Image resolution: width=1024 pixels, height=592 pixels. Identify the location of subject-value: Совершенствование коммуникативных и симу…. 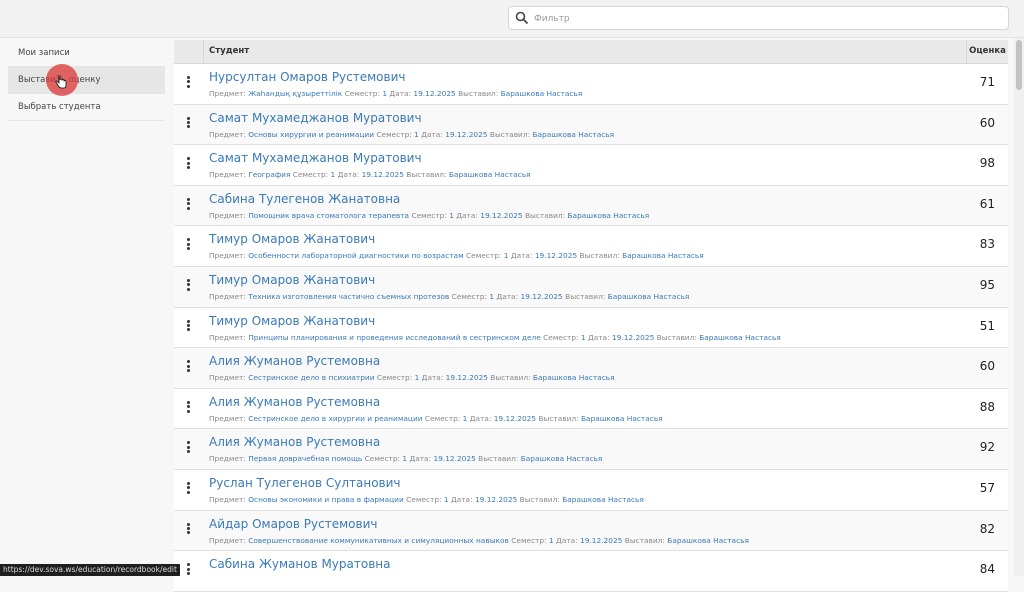
(378, 540).